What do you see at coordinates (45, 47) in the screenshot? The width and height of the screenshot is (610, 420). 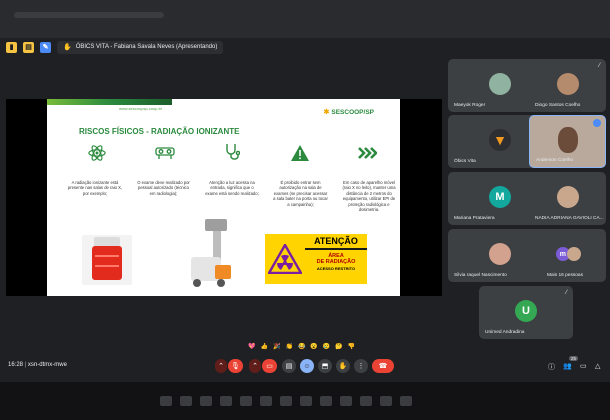 I see `grid-icon: ✎` at bounding box center [45, 47].